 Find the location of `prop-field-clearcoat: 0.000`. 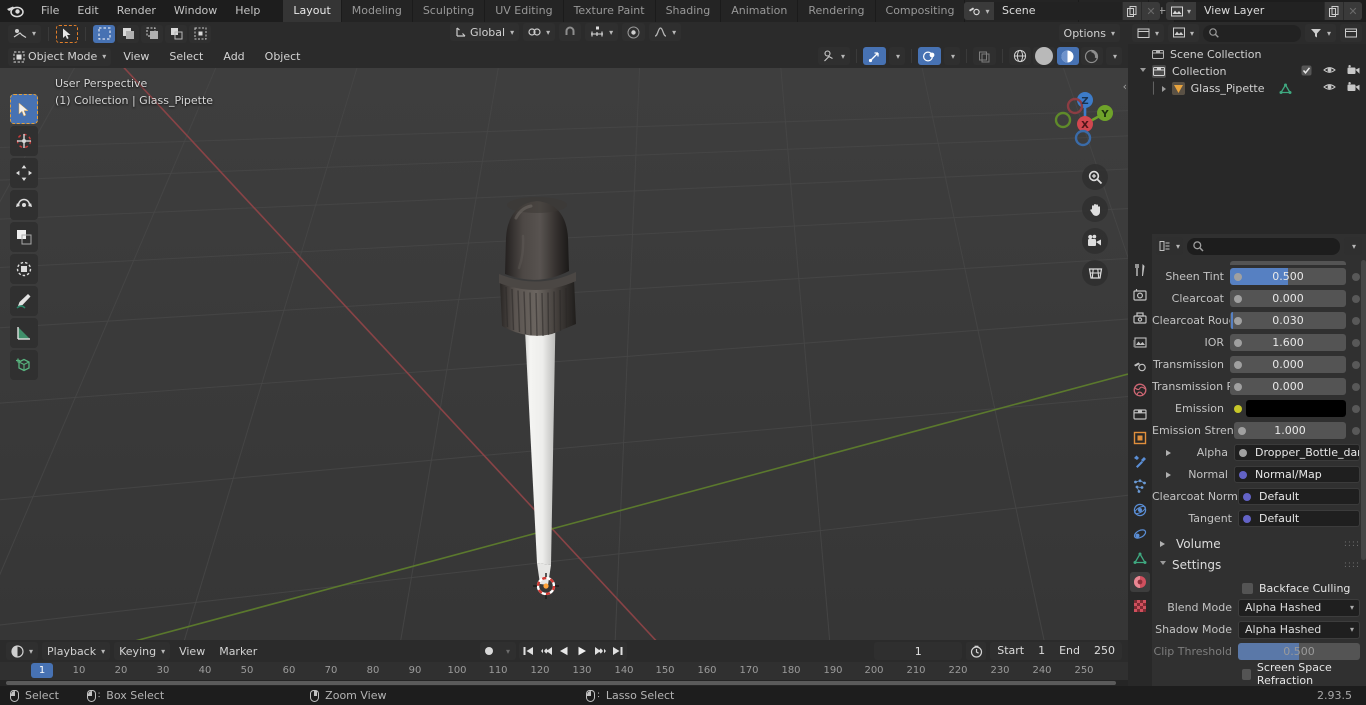

prop-field-clearcoat: 0.000 is located at coordinates (1288, 298).